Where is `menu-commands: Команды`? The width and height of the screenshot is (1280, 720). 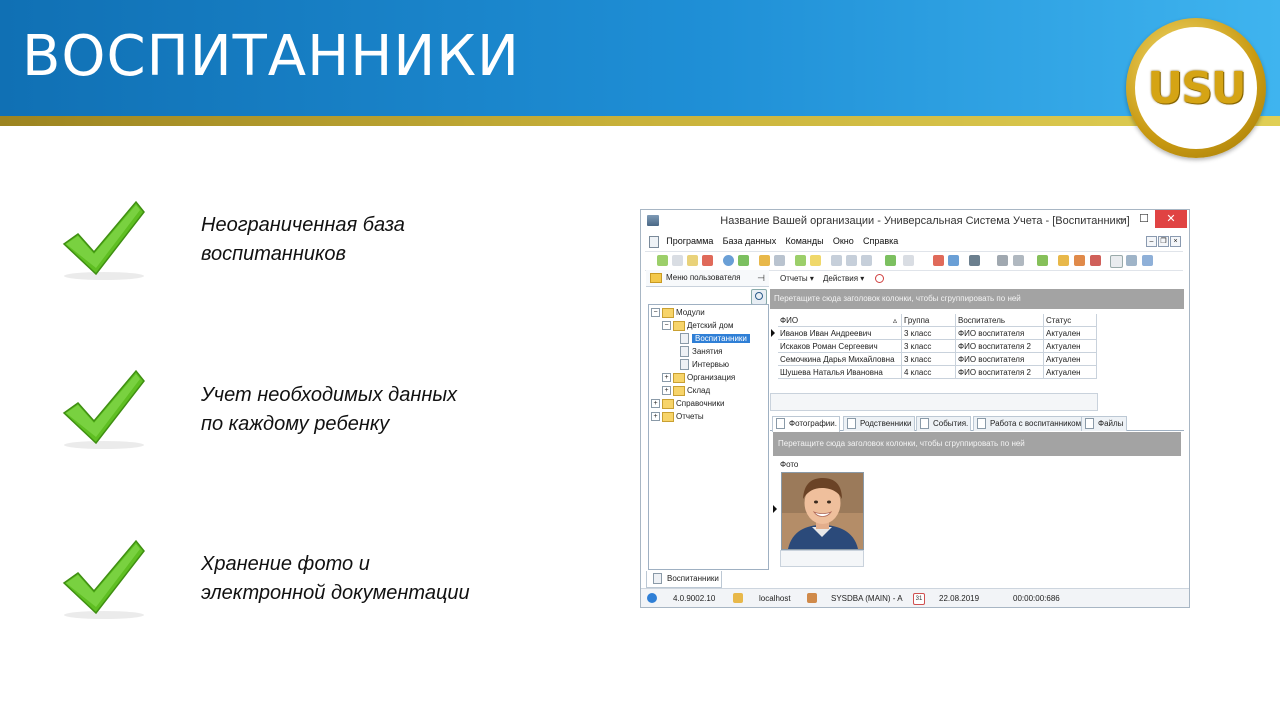 menu-commands: Команды is located at coordinates (804, 241).